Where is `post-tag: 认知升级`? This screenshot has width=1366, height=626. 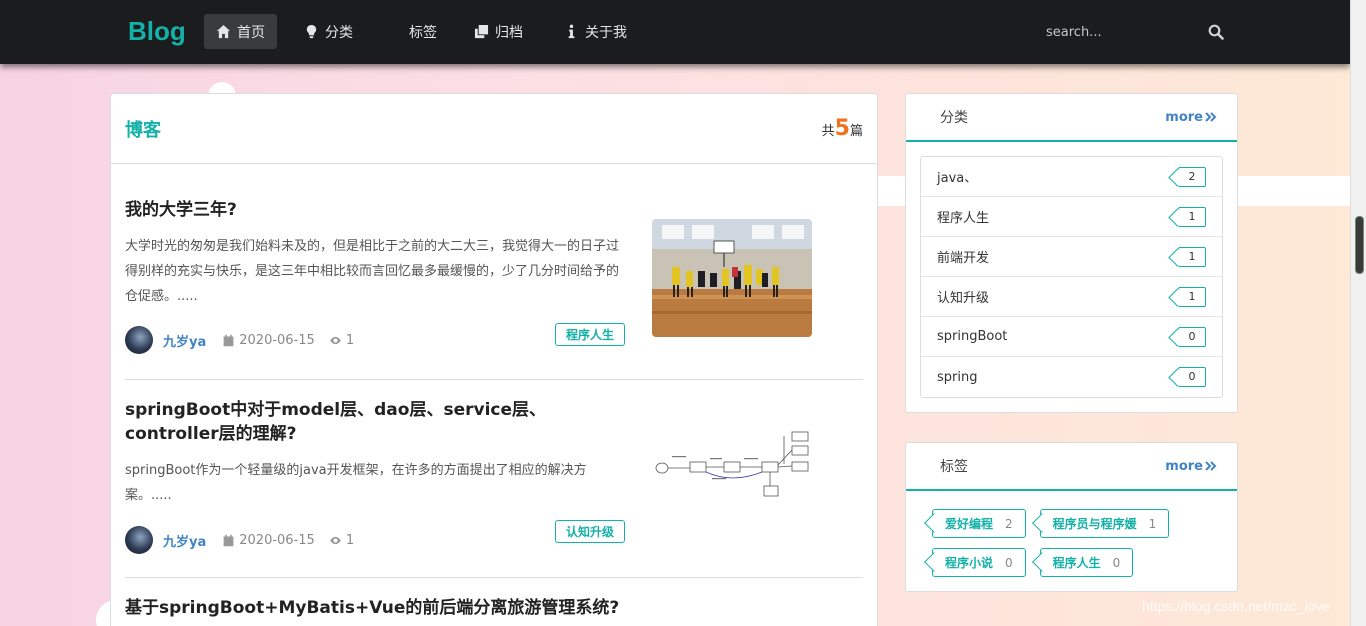
post-tag: 认知升级 is located at coordinates (590, 531).